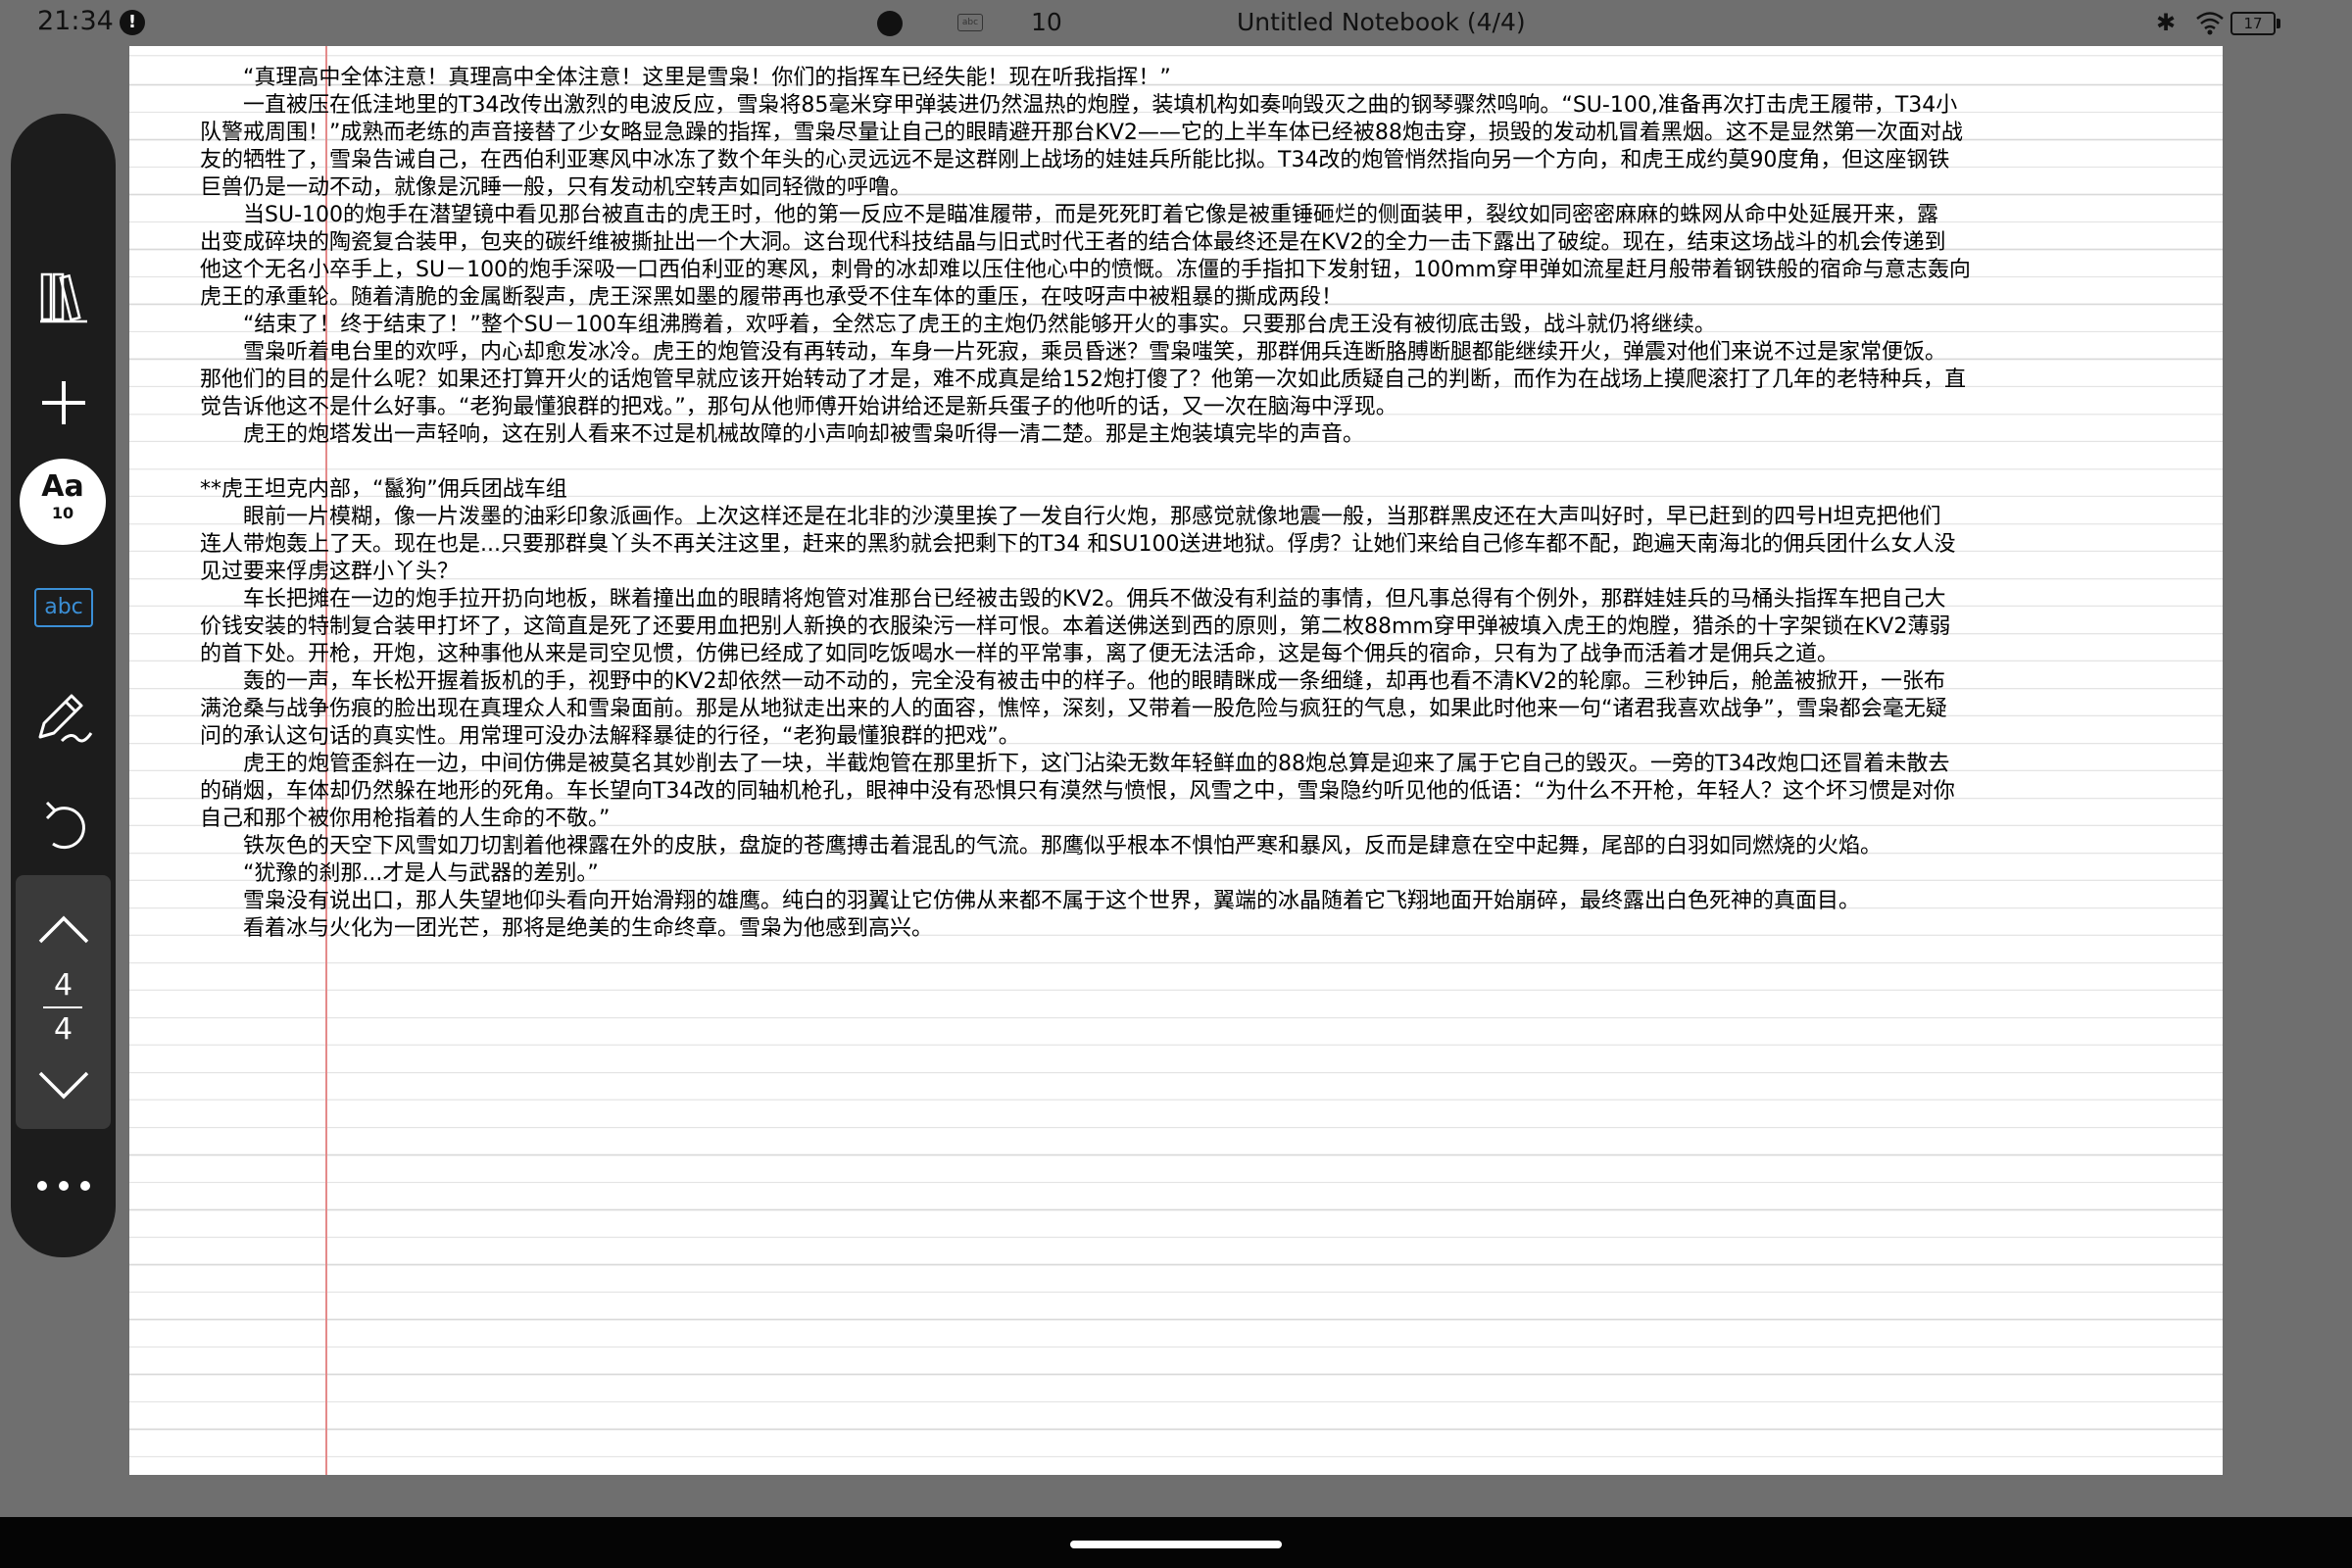 The width and height of the screenshot is (2352, 1568). What do you see at coordinates (63, 1085) in the screenshot?
I see `page-down-icon` at bounding box center [63, 1085].